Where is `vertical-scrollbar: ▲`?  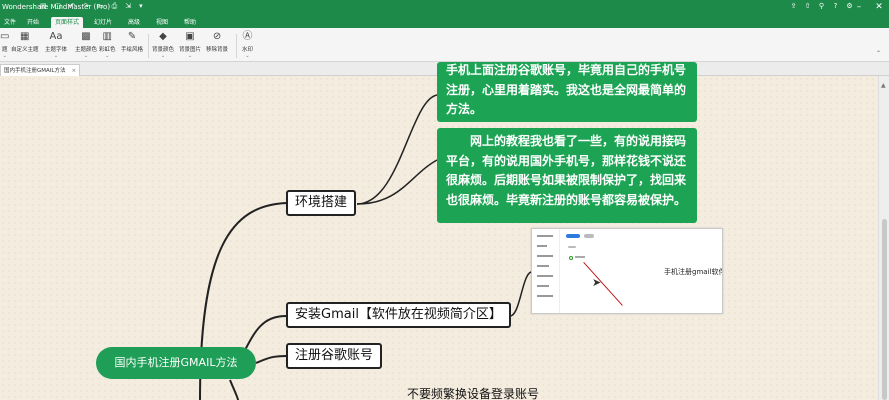 vertical-scrollbar: ▲ is located at coordinates (883, 238).